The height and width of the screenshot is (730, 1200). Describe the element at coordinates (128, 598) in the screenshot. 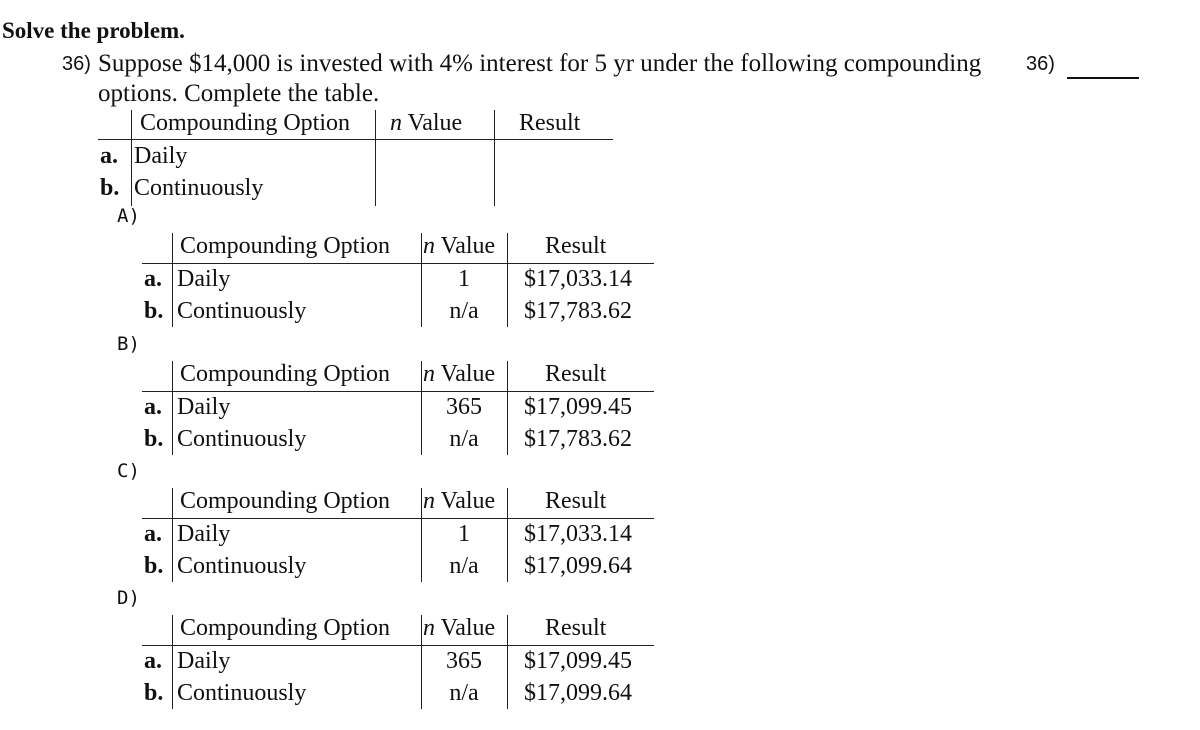

I see `choice-label: D)` at that location.